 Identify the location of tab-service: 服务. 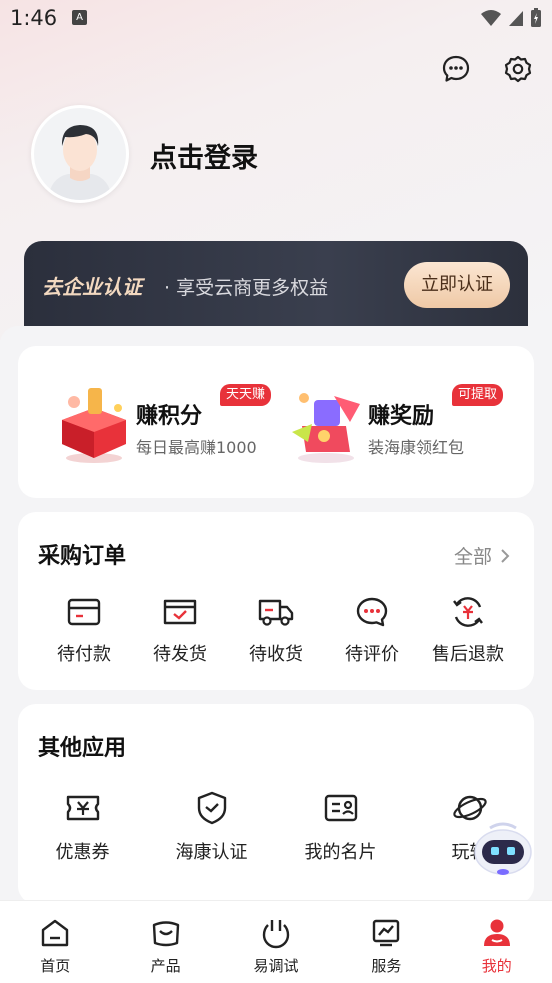
(386, 942).